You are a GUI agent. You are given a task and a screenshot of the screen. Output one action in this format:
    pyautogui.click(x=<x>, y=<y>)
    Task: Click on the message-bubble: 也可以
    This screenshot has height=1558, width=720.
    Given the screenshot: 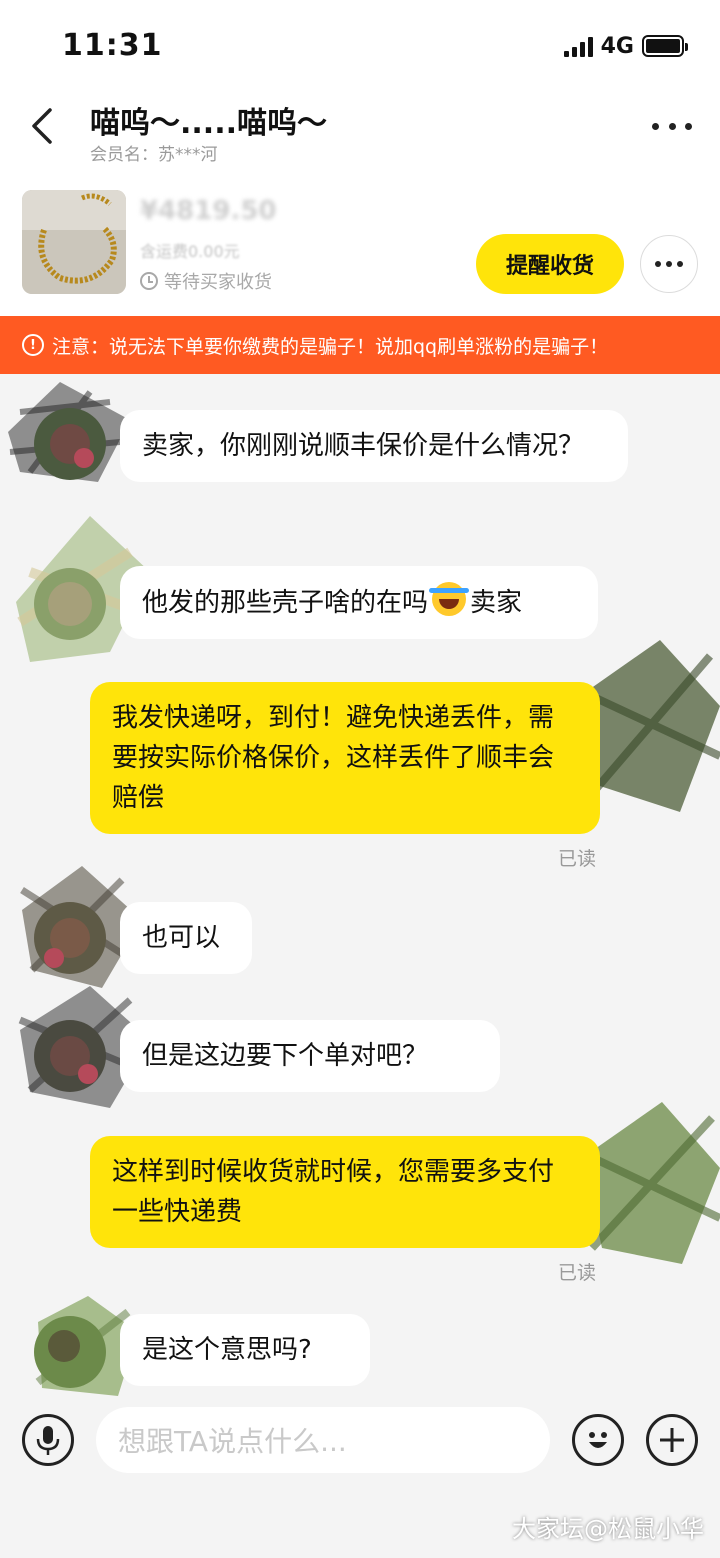 What is the action you would take?
    pyautogui.click(x=186, y=938)
    